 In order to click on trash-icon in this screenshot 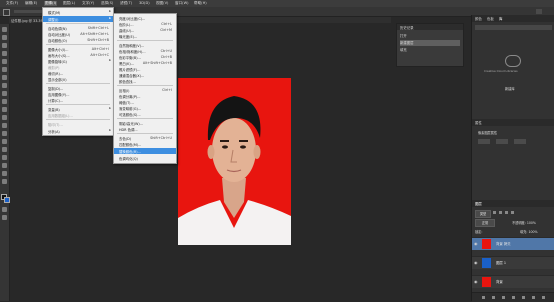, I will do `click(543, 297)`.